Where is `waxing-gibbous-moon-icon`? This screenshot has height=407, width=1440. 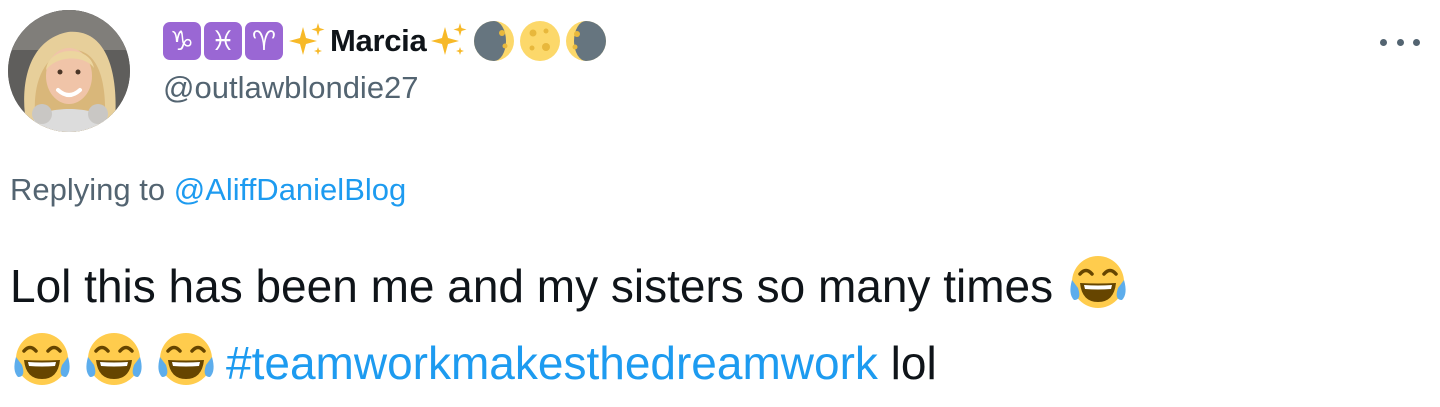
waxing-gibbous-moon-icon is located at coordinates (494, 41).